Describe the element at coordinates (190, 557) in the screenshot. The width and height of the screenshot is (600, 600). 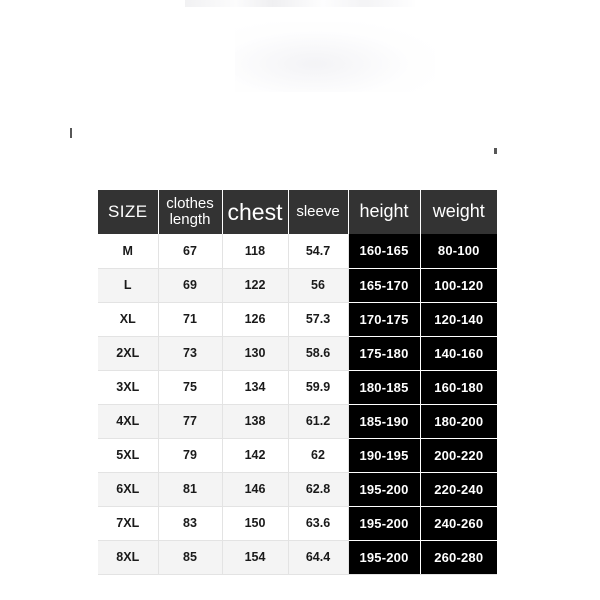
I see `cell-clothes-length: 85` at that location.